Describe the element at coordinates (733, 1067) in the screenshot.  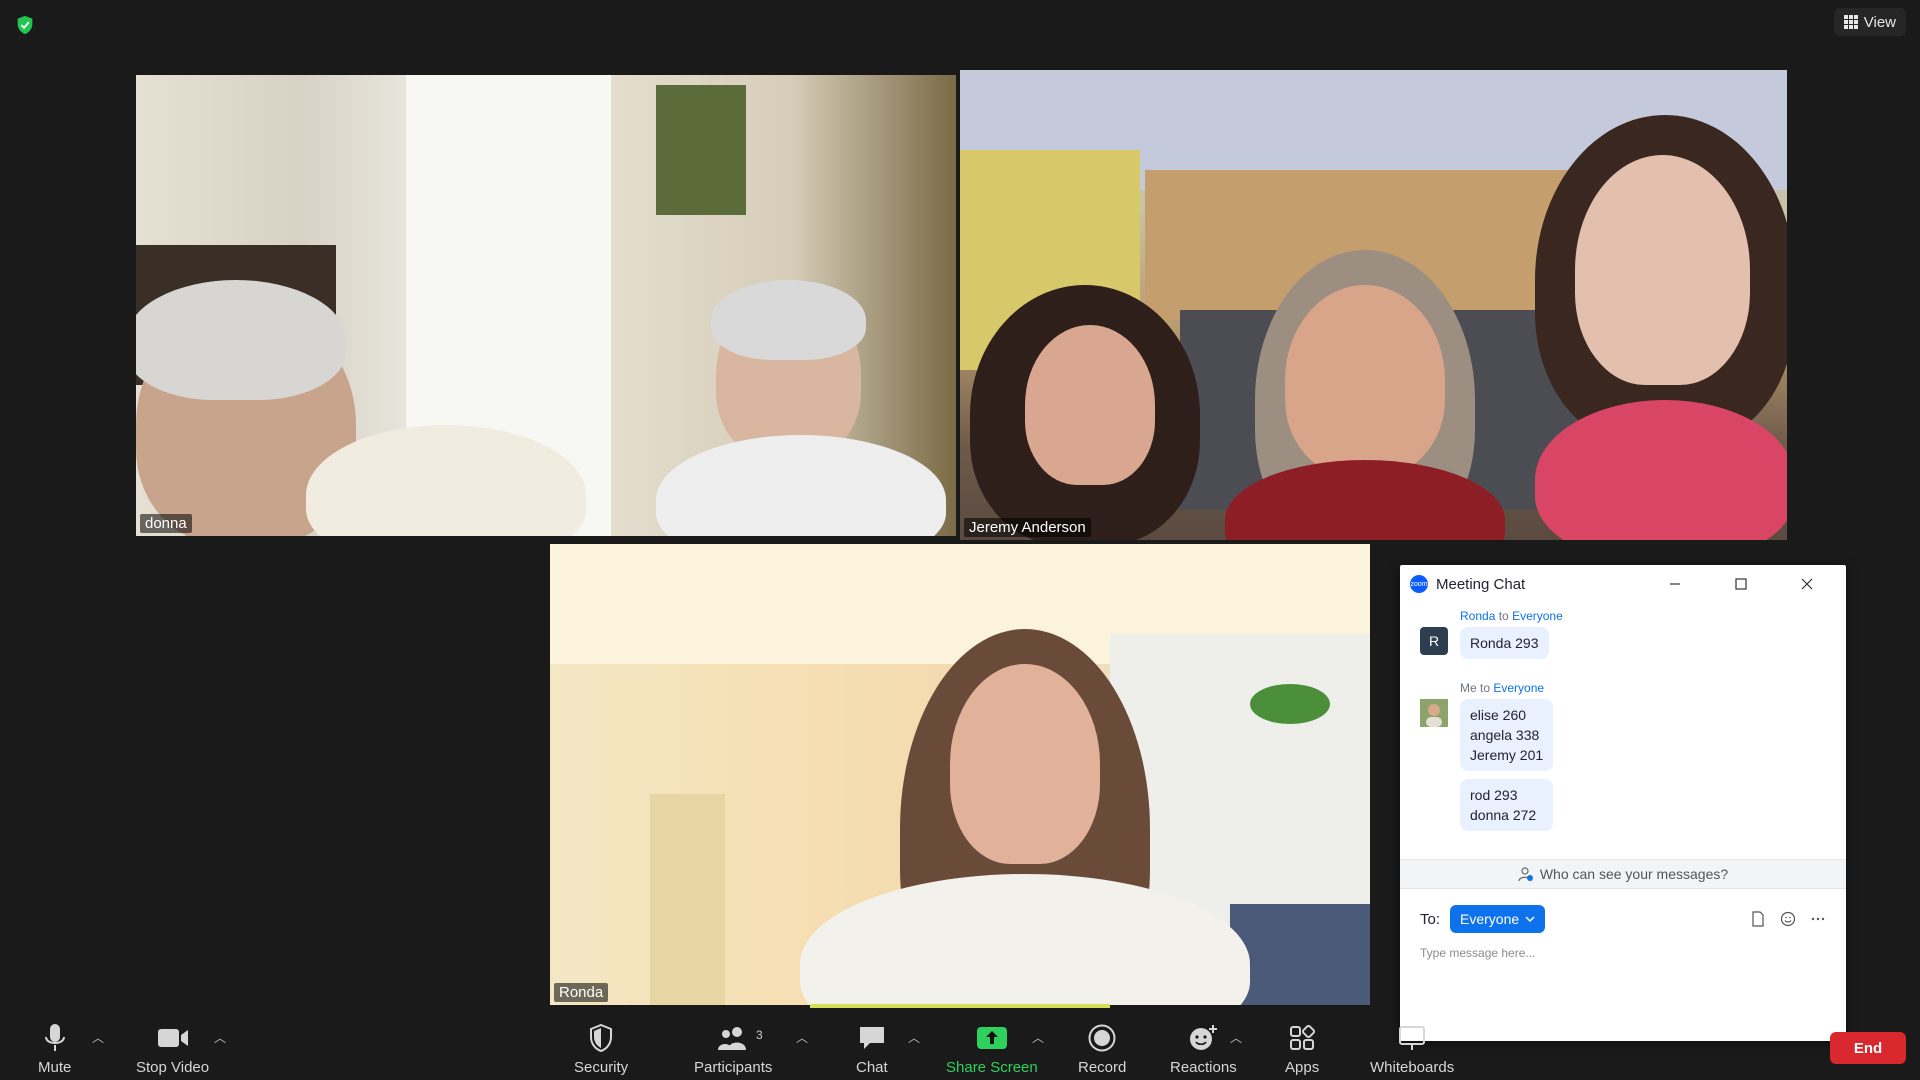
I see `participants-label: Participants` at that location.